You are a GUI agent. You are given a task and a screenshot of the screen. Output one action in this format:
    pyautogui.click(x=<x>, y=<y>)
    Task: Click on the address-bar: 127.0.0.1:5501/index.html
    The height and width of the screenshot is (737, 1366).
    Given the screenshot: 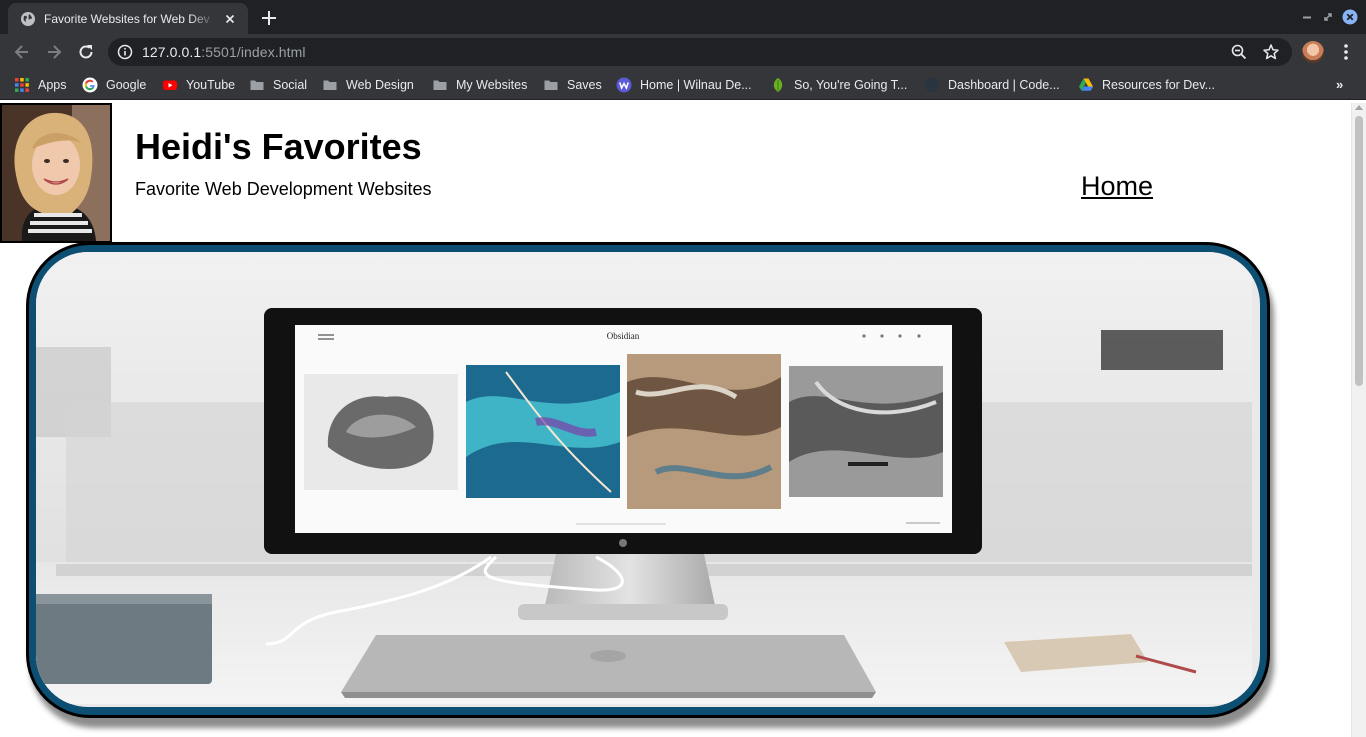 What is the action you would take?
    pyautogui.click(x=700, y=52)
    